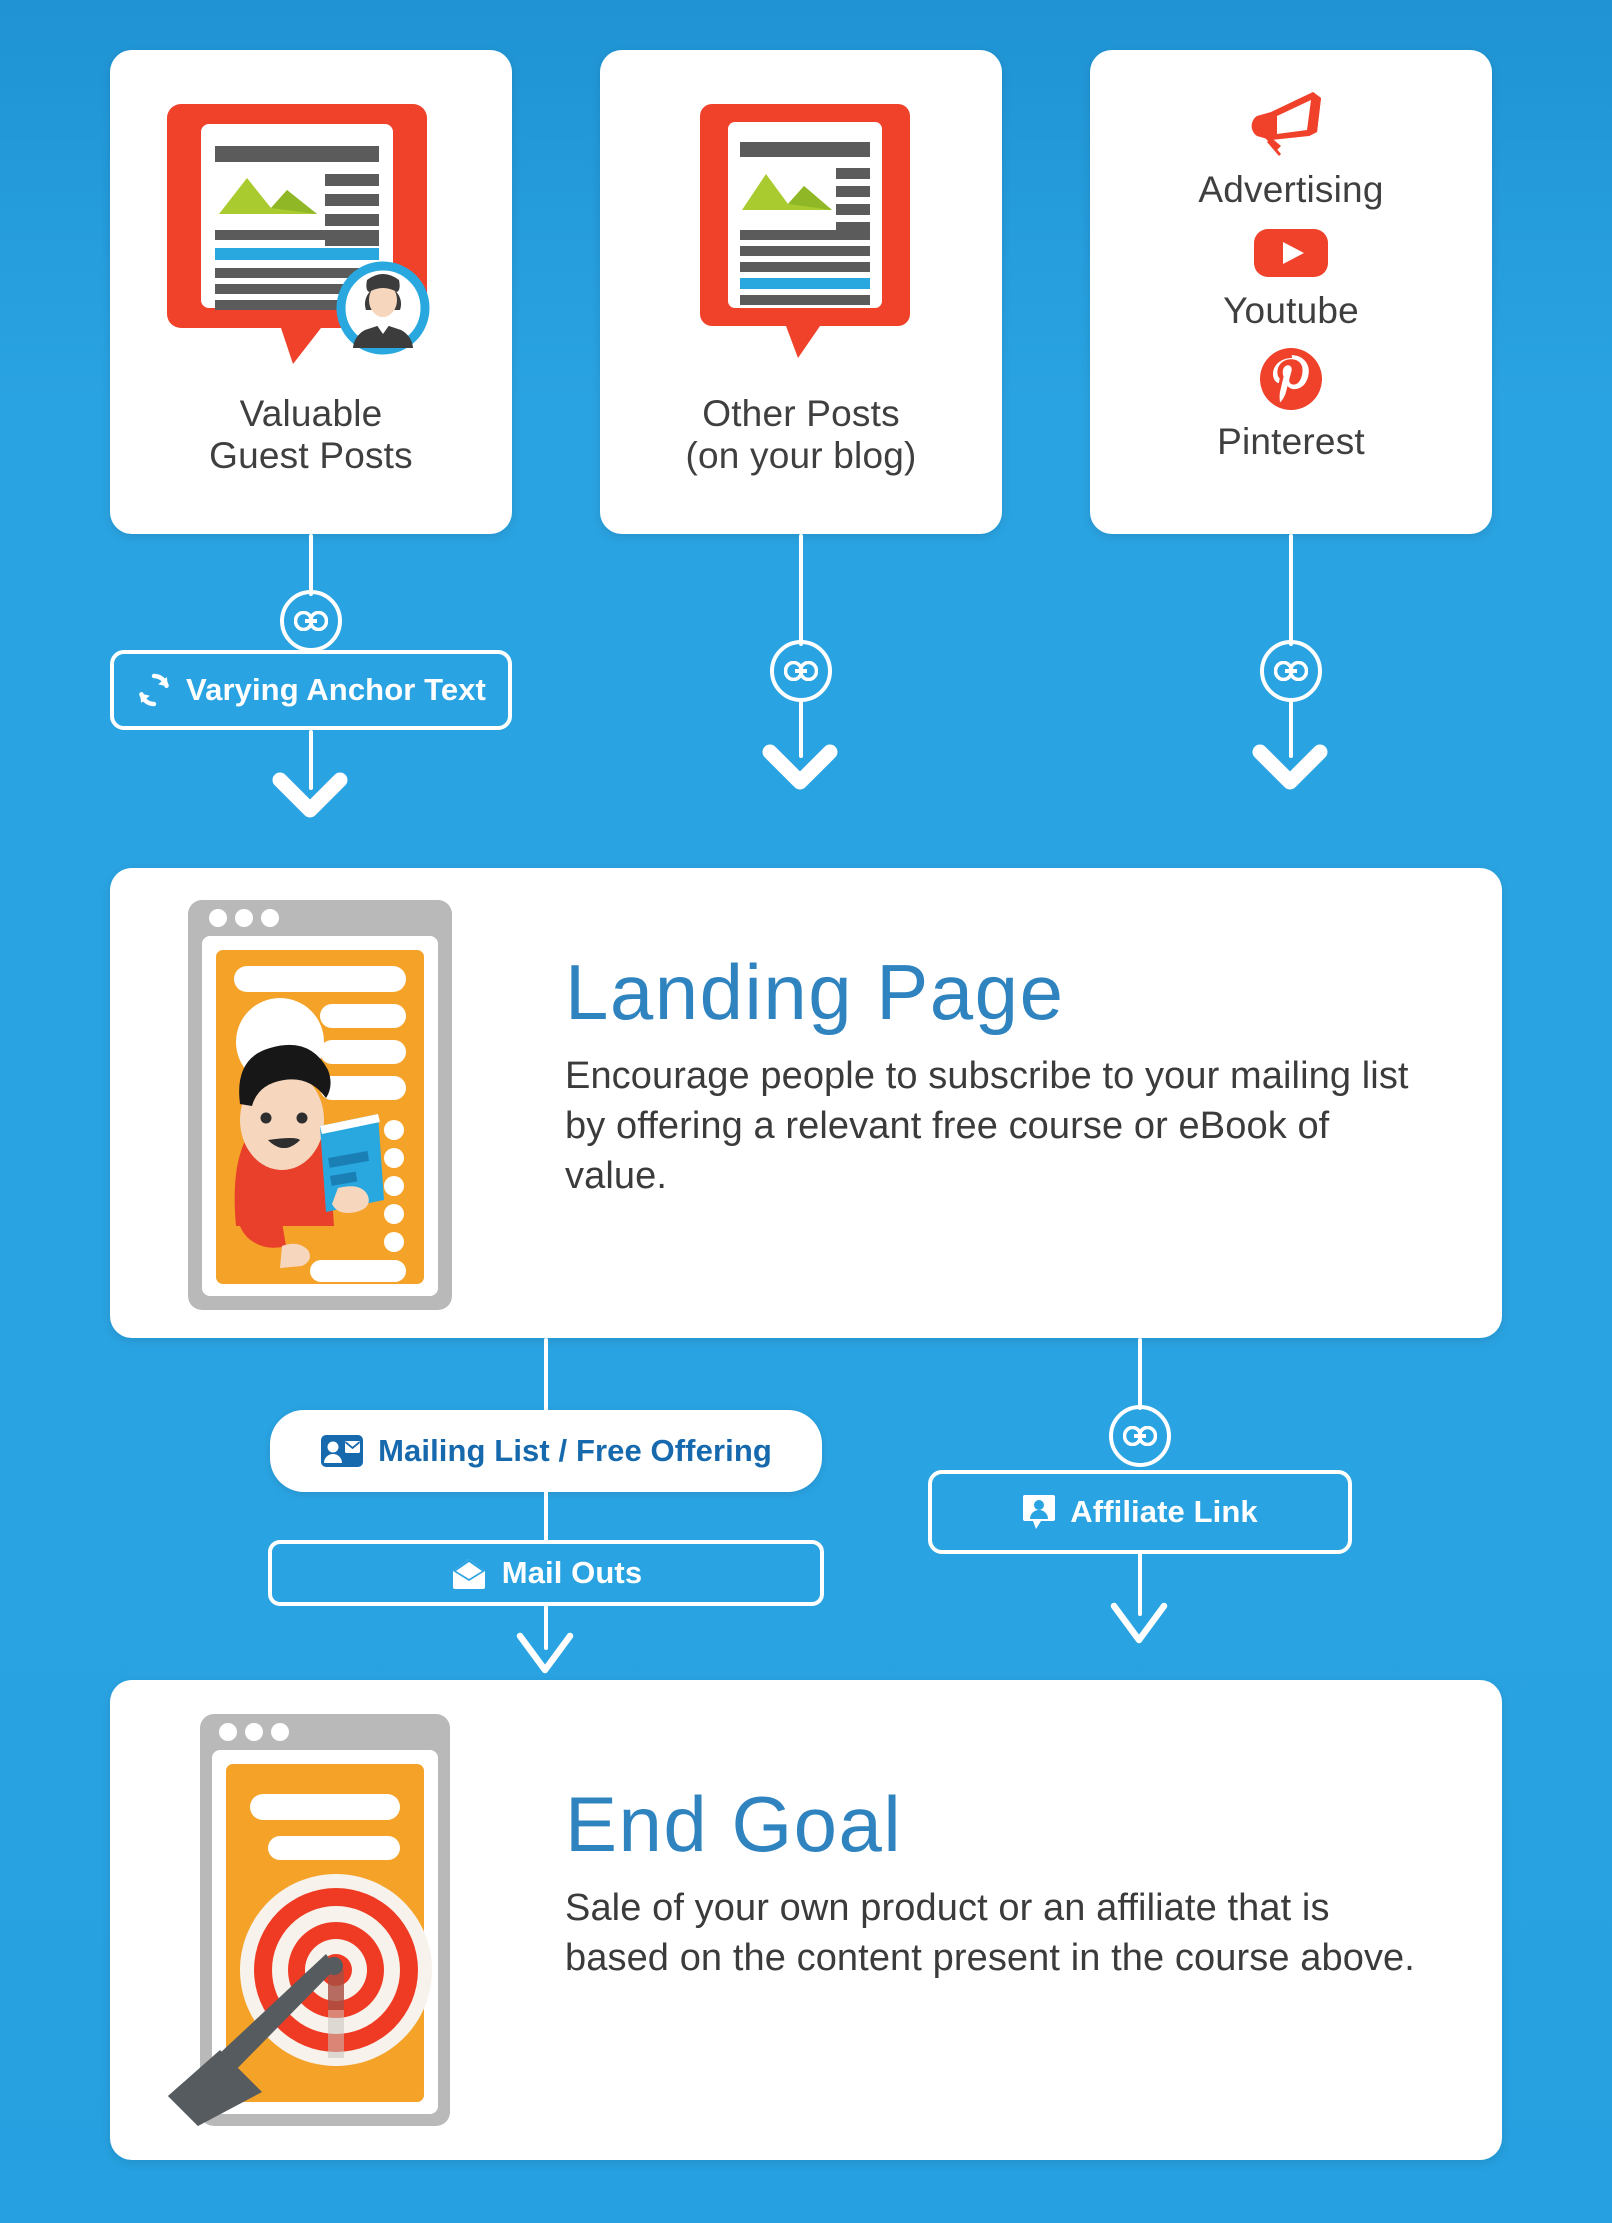  I want to click on caption-line-1: Other Posts, so click(801, 414).